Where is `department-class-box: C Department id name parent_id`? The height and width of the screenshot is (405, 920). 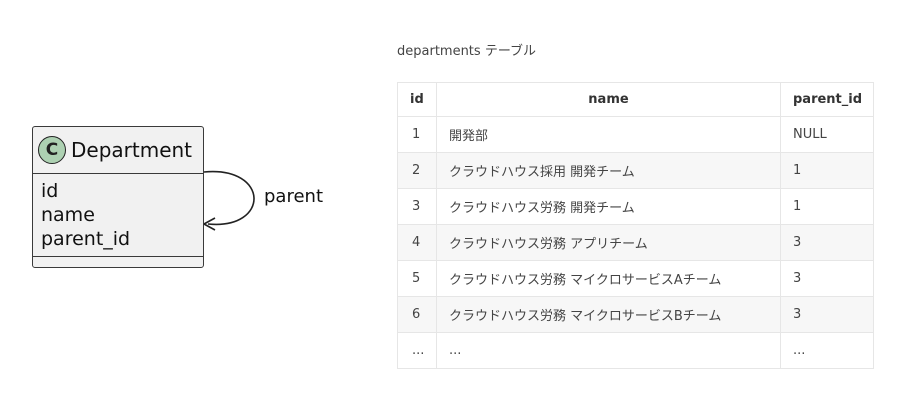
department-class-box: C Department id name parent_id is located at coordinates (118, 197).